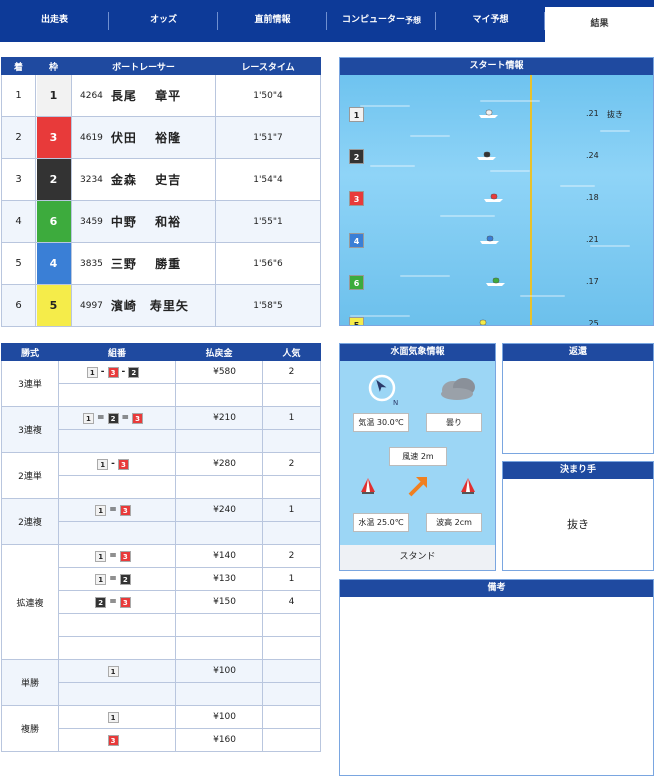  I want to click on bet-type-cell: 2連単, so click(30, 475).